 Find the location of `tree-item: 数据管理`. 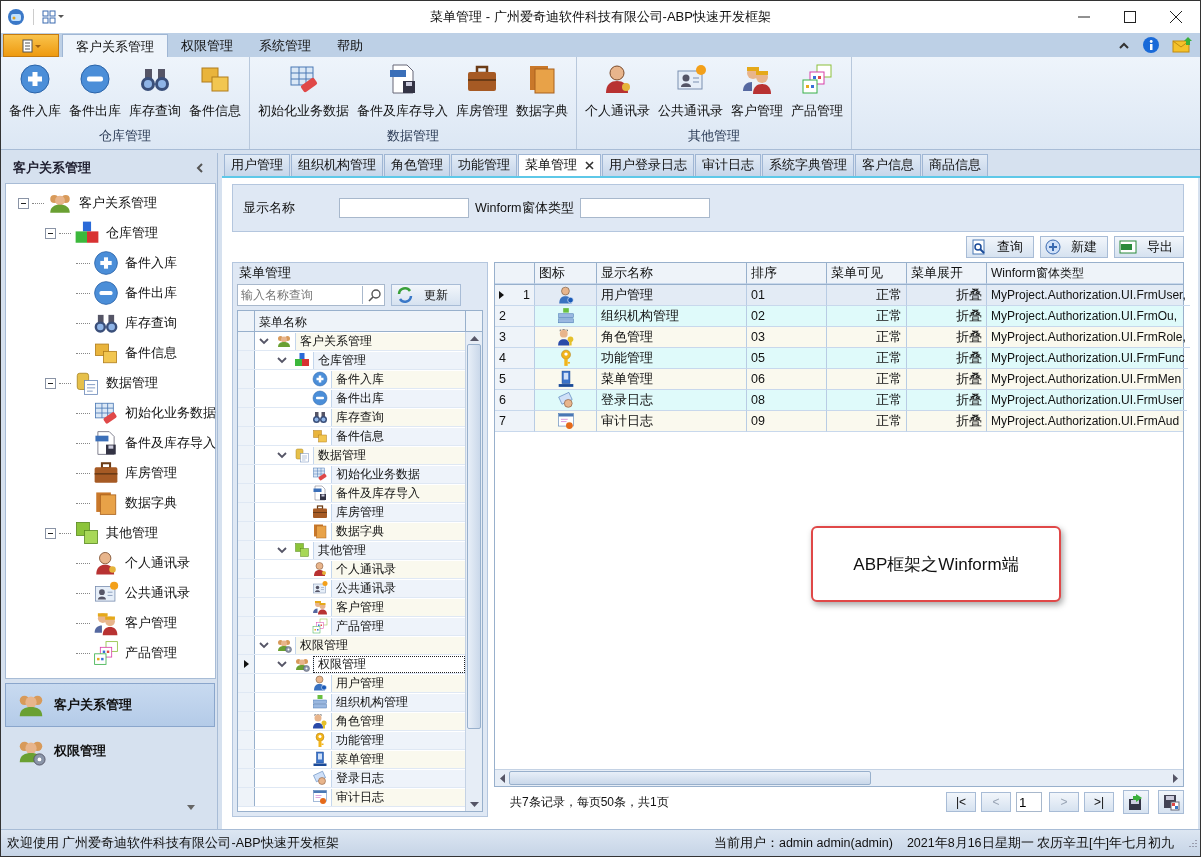

tree-item: 数据管理 is located at coordinates (132, 383).